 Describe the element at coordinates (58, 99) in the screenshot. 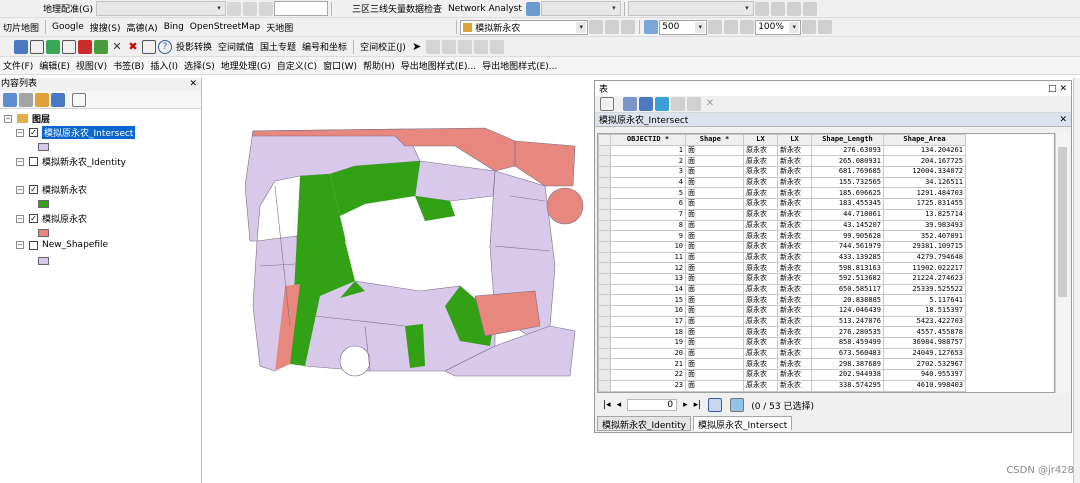

I see `list-by-selection-icon` at that location.